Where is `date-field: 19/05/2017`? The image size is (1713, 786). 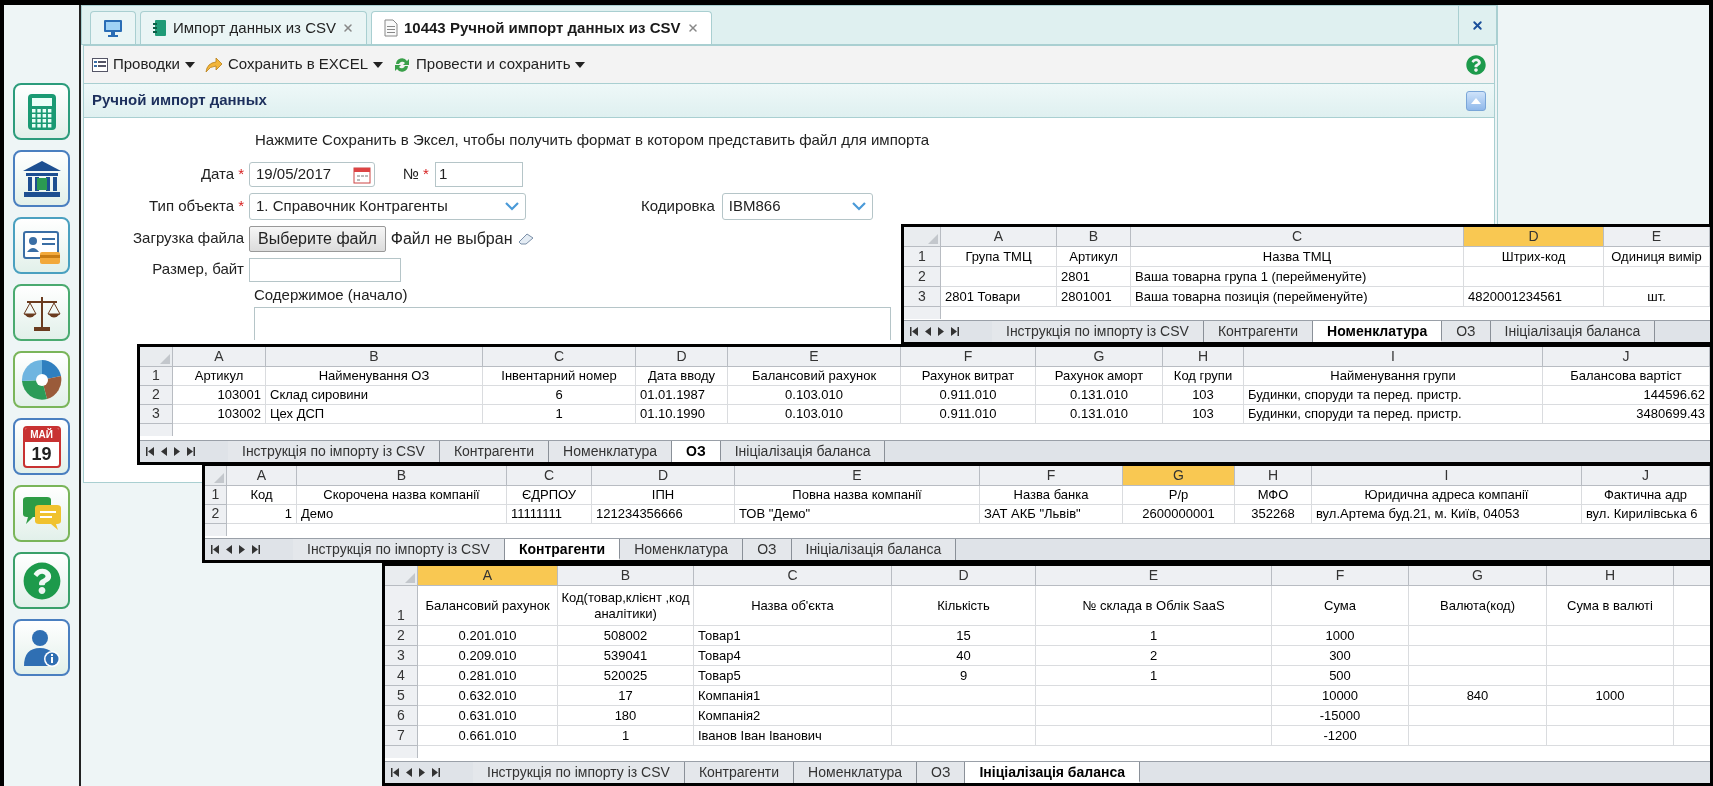
date-field: 19/05/2017 is located at coordinates (312, 174).